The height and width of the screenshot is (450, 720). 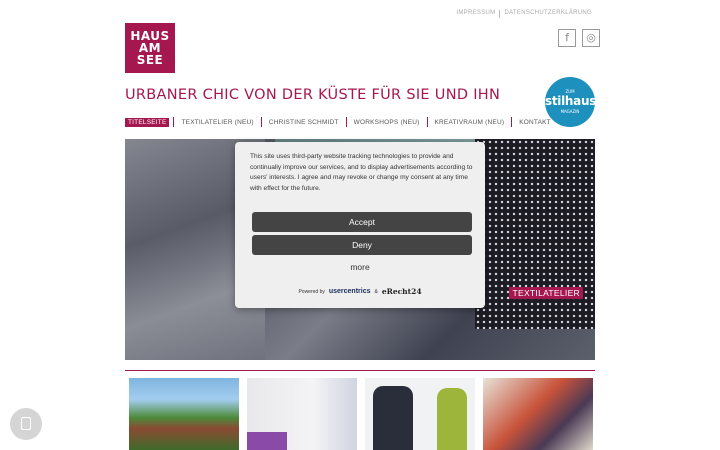 I want to click on nav-item-workshops: WORKSHOPS (NEU), so click(x=387, y=122).